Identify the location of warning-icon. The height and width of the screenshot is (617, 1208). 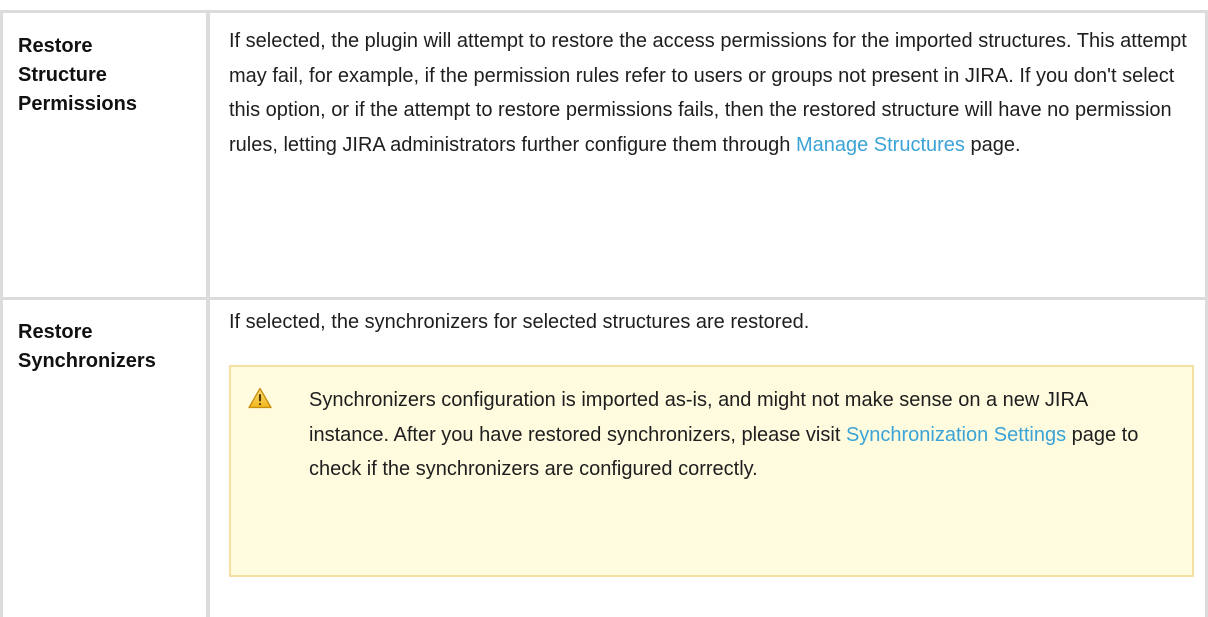
(260, 398).